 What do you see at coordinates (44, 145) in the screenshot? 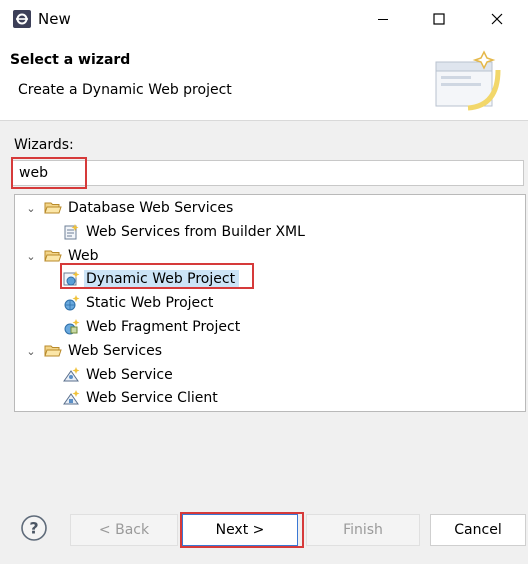
I see `wizards-label: Wizards:` at bounding box center [44, 145].